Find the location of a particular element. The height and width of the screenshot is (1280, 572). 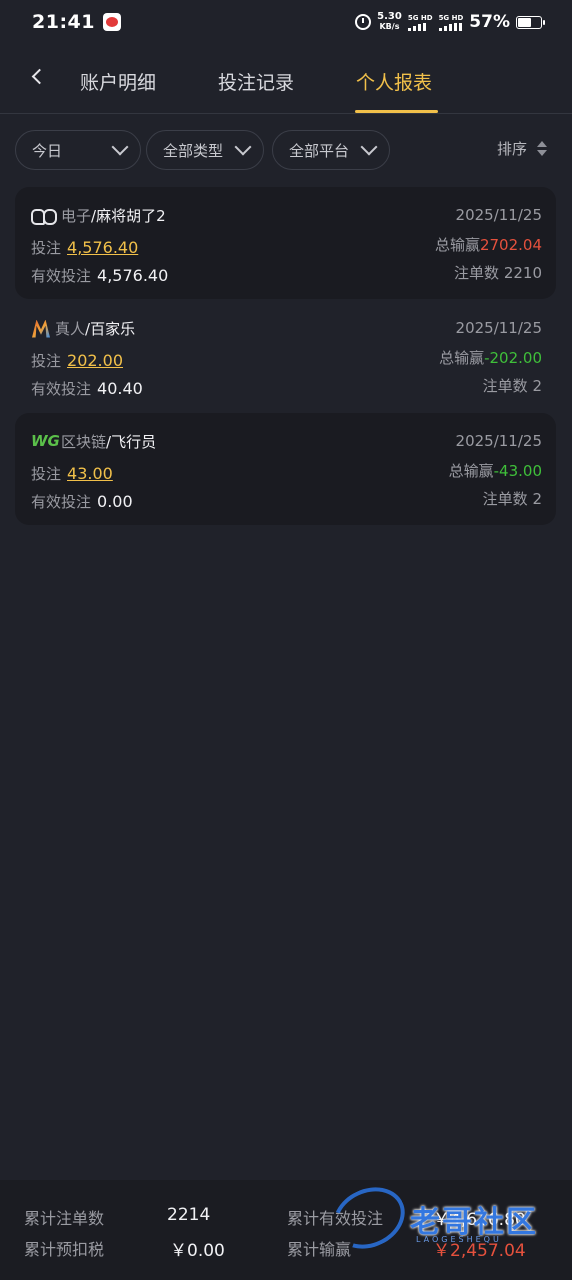

card-winloss-value: -202.00 is located at coordinates (513, 358).